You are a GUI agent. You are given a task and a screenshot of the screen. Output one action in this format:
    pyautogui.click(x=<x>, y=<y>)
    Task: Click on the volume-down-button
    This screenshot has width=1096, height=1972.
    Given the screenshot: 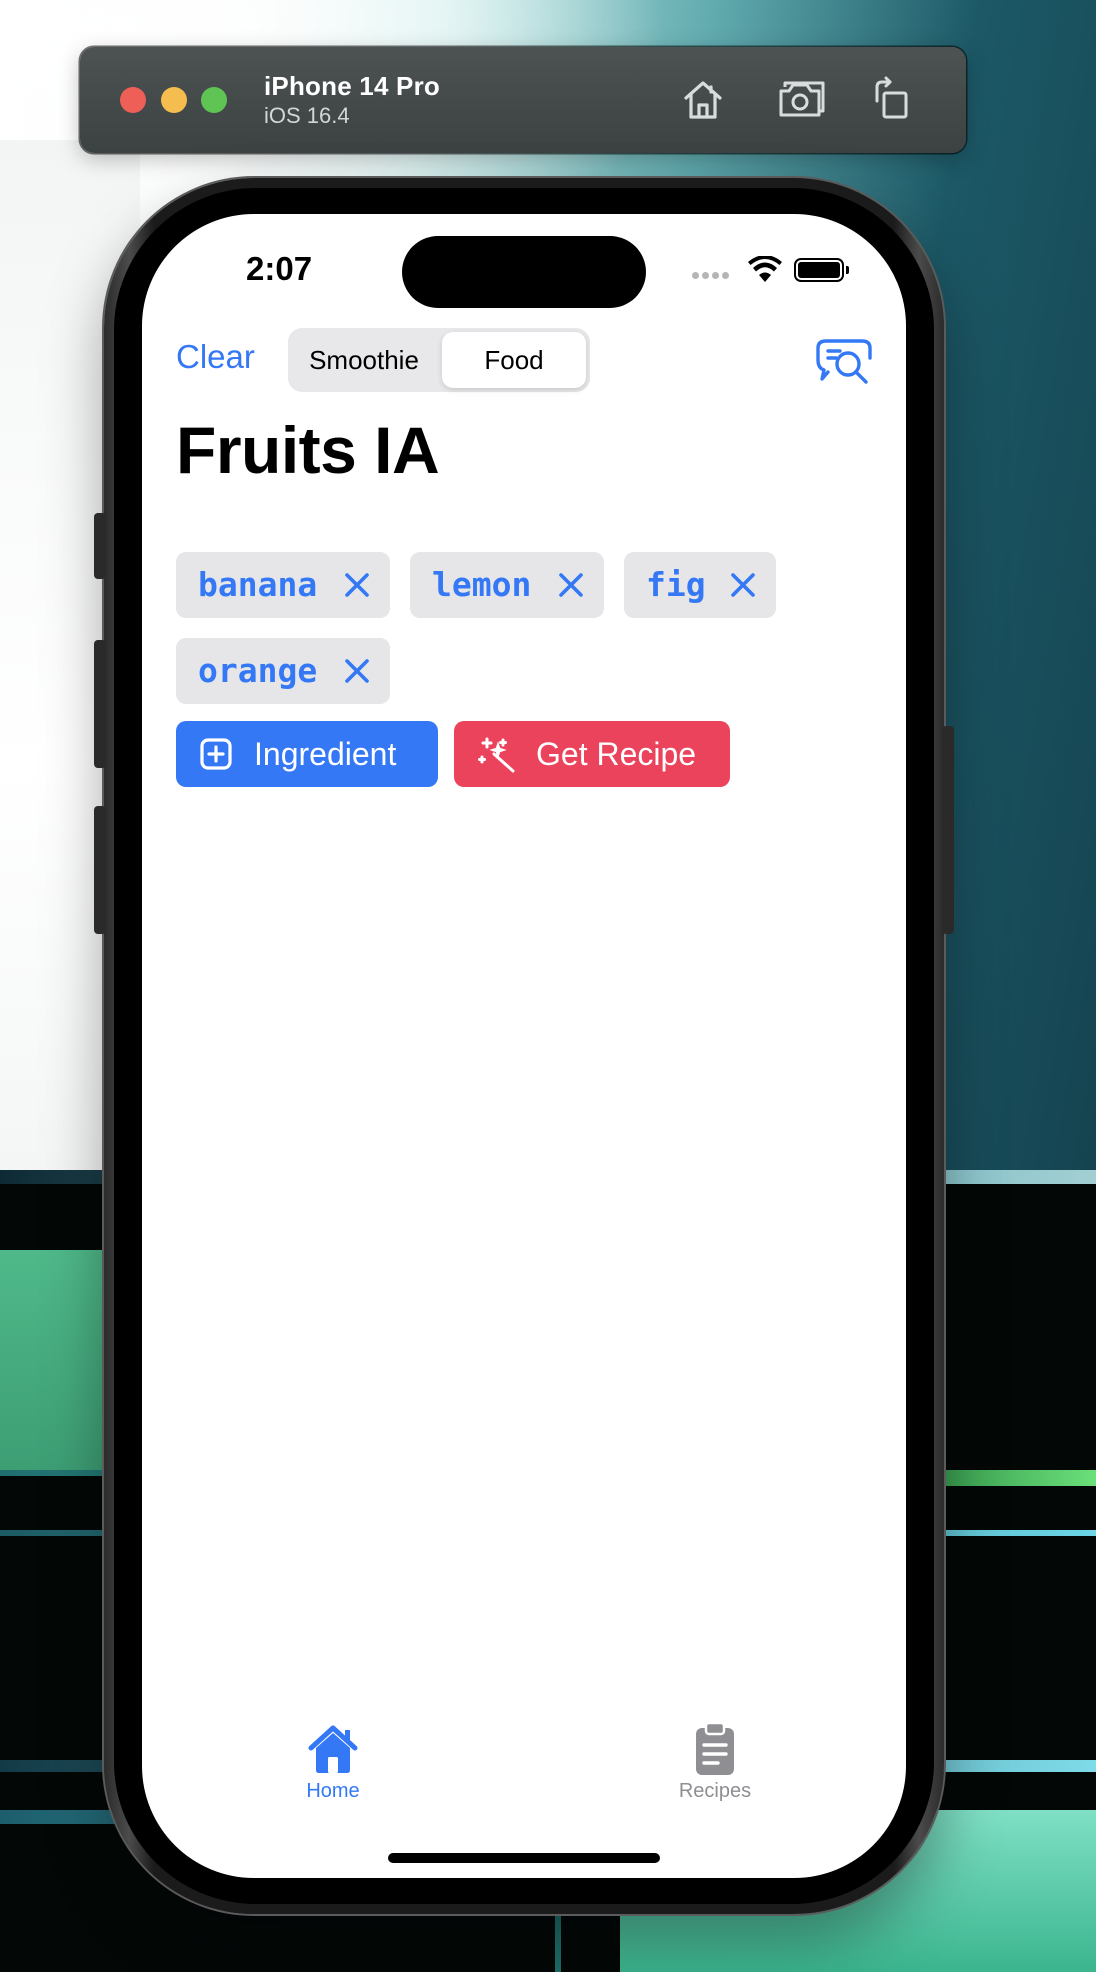 What is the action you would take?
    pyautogui.click(x=100, y=870)
    